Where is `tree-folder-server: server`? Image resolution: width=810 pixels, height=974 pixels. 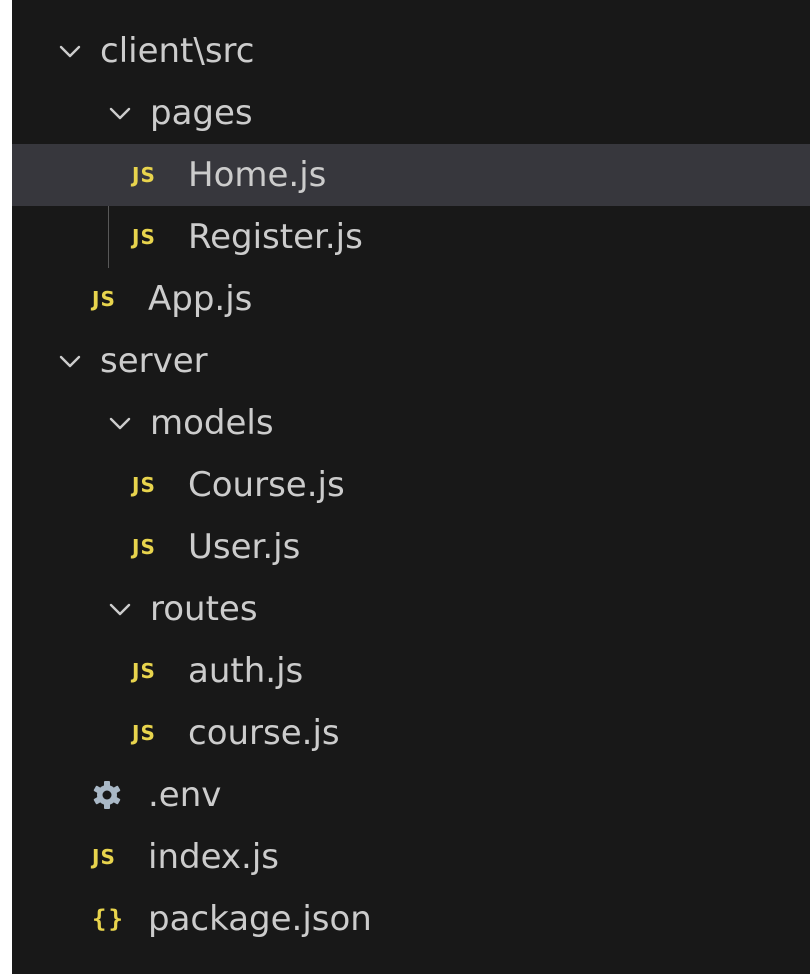 tree-folder-server: server is located at coordinates (411, 361).